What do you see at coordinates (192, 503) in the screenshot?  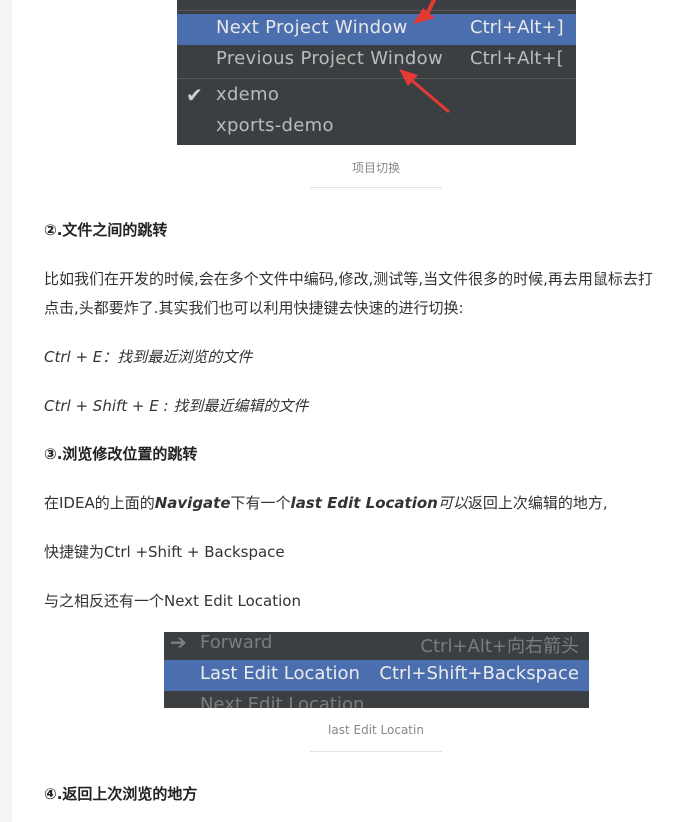 I see `emphasis-navigate: Navigate` at bounding box center [192, 503].